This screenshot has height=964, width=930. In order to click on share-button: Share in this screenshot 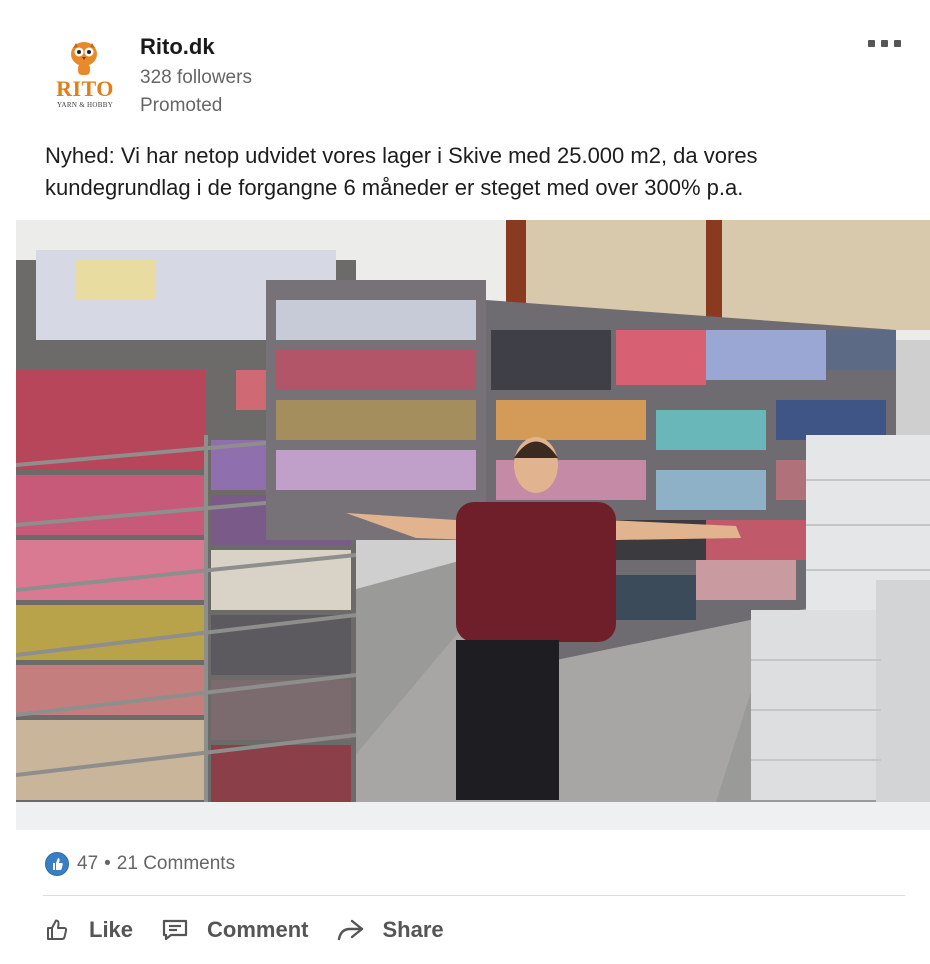, I will do `click(390, 930)`.